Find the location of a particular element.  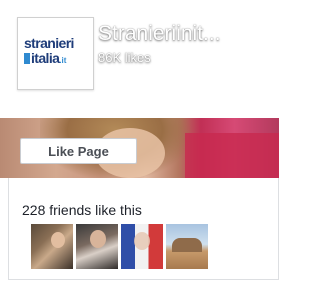

cover-photo-shirt is located at coordinates (232, 155).